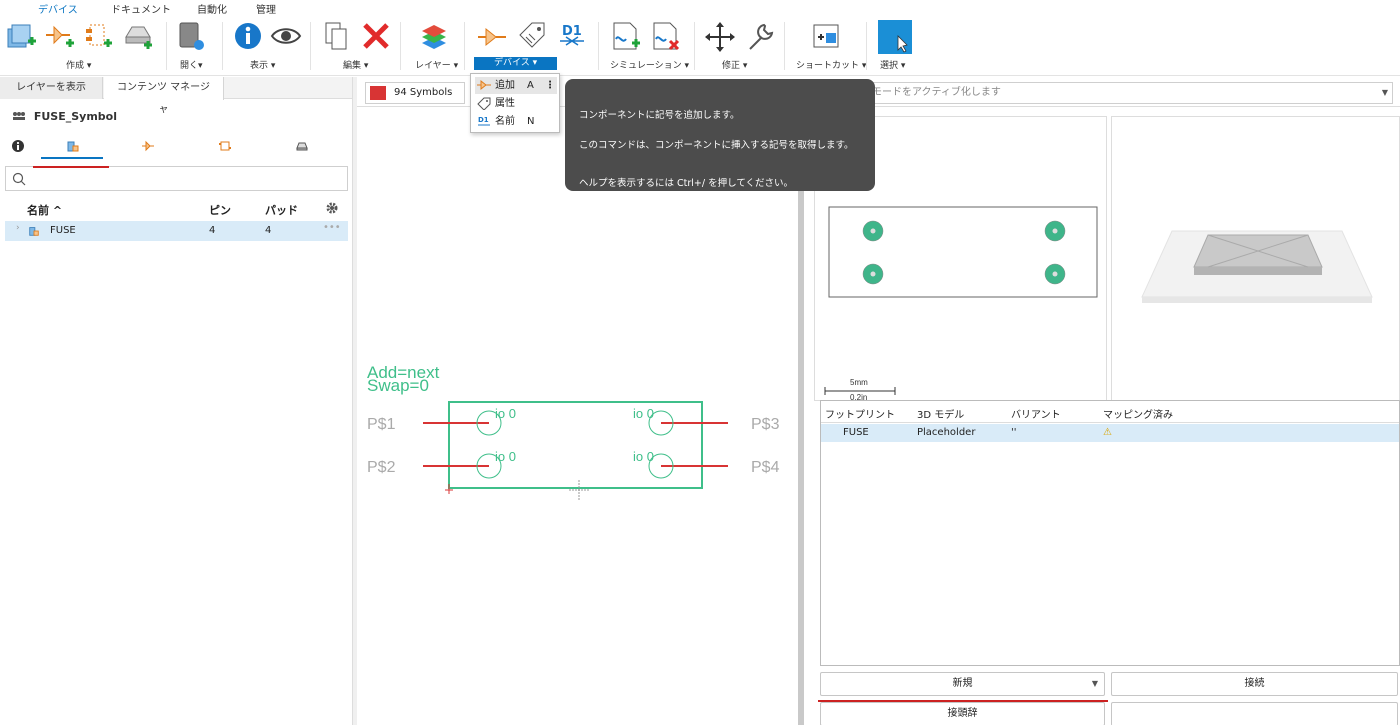  I want to click on tooltip-line-2: このコマンドは、コンポーネントに挿入する記号を取得します。, so click(716, 145).